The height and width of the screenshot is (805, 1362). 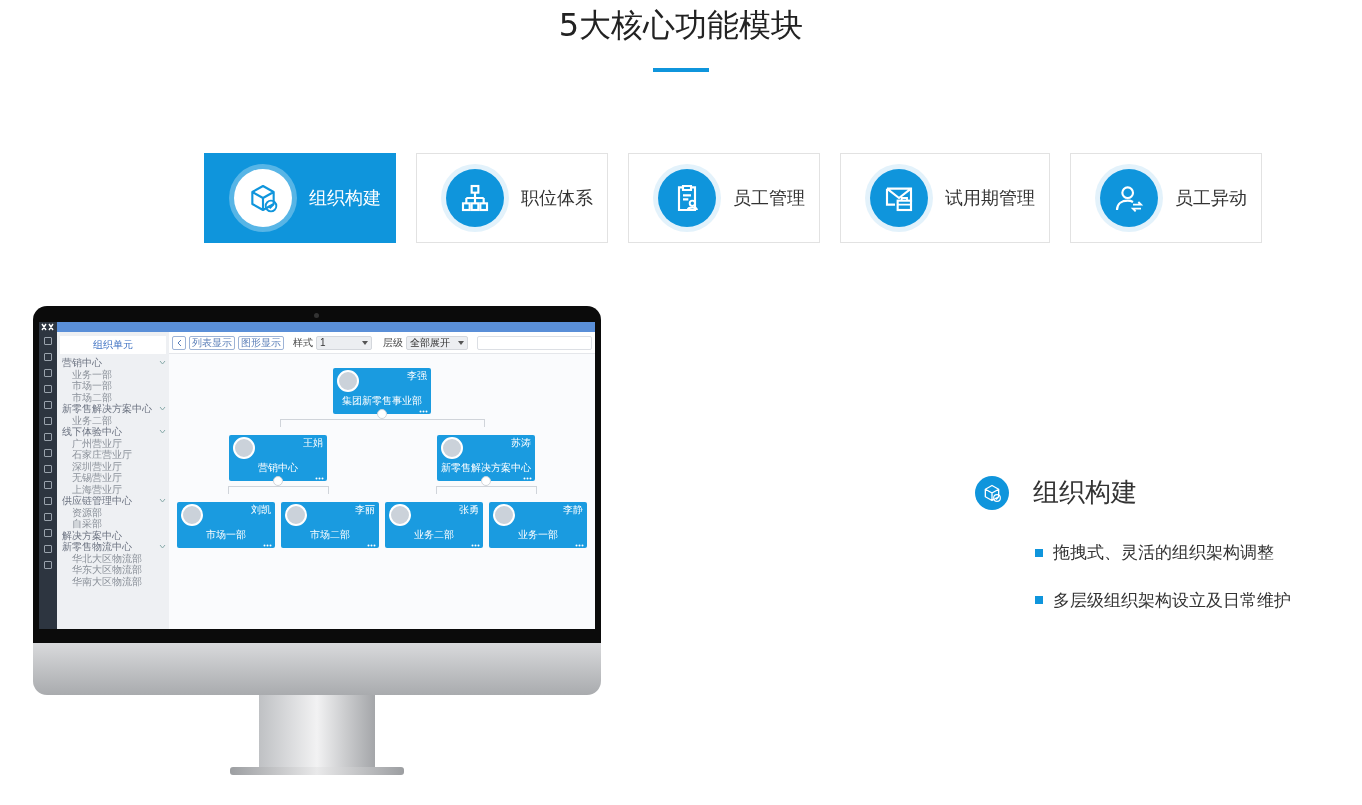 I want to click on feature-title: 组织构建, so click(x=1085, y=492).